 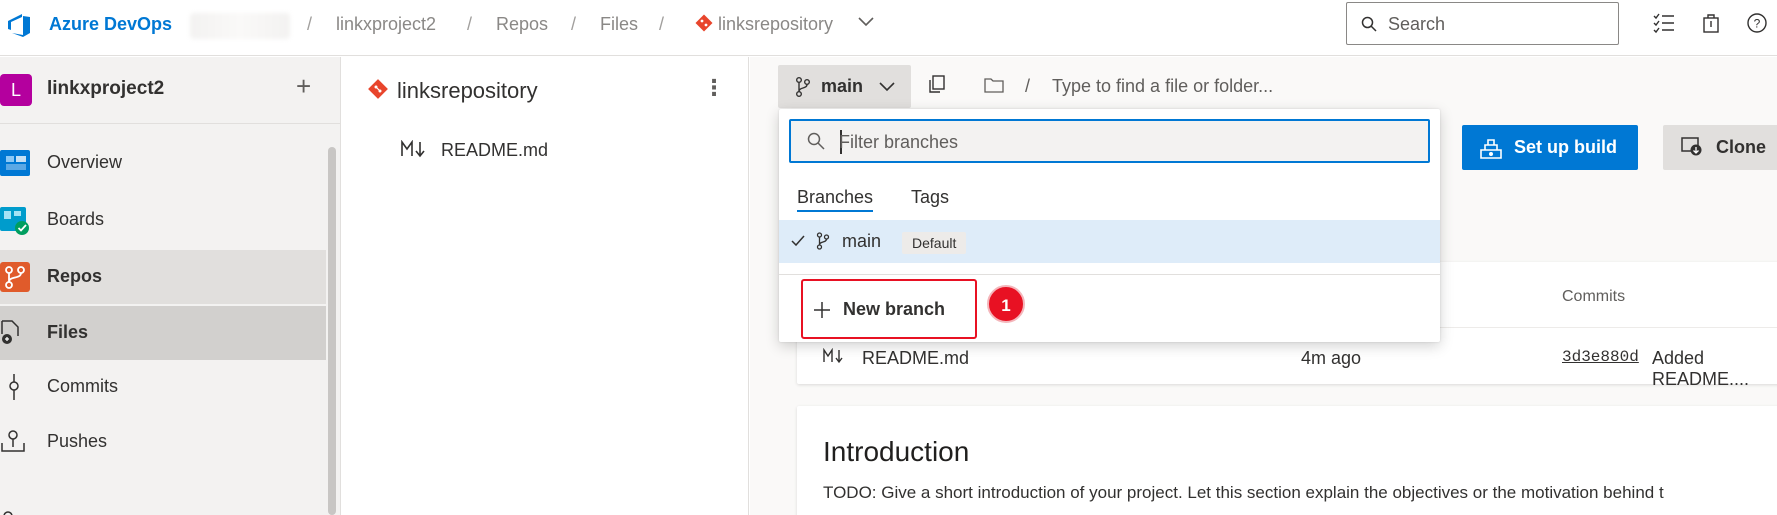 What do you see at coordinates (894, 309) in the screenshot?
I see `new-branch-label: New branch` at bounding box center [894, 309].